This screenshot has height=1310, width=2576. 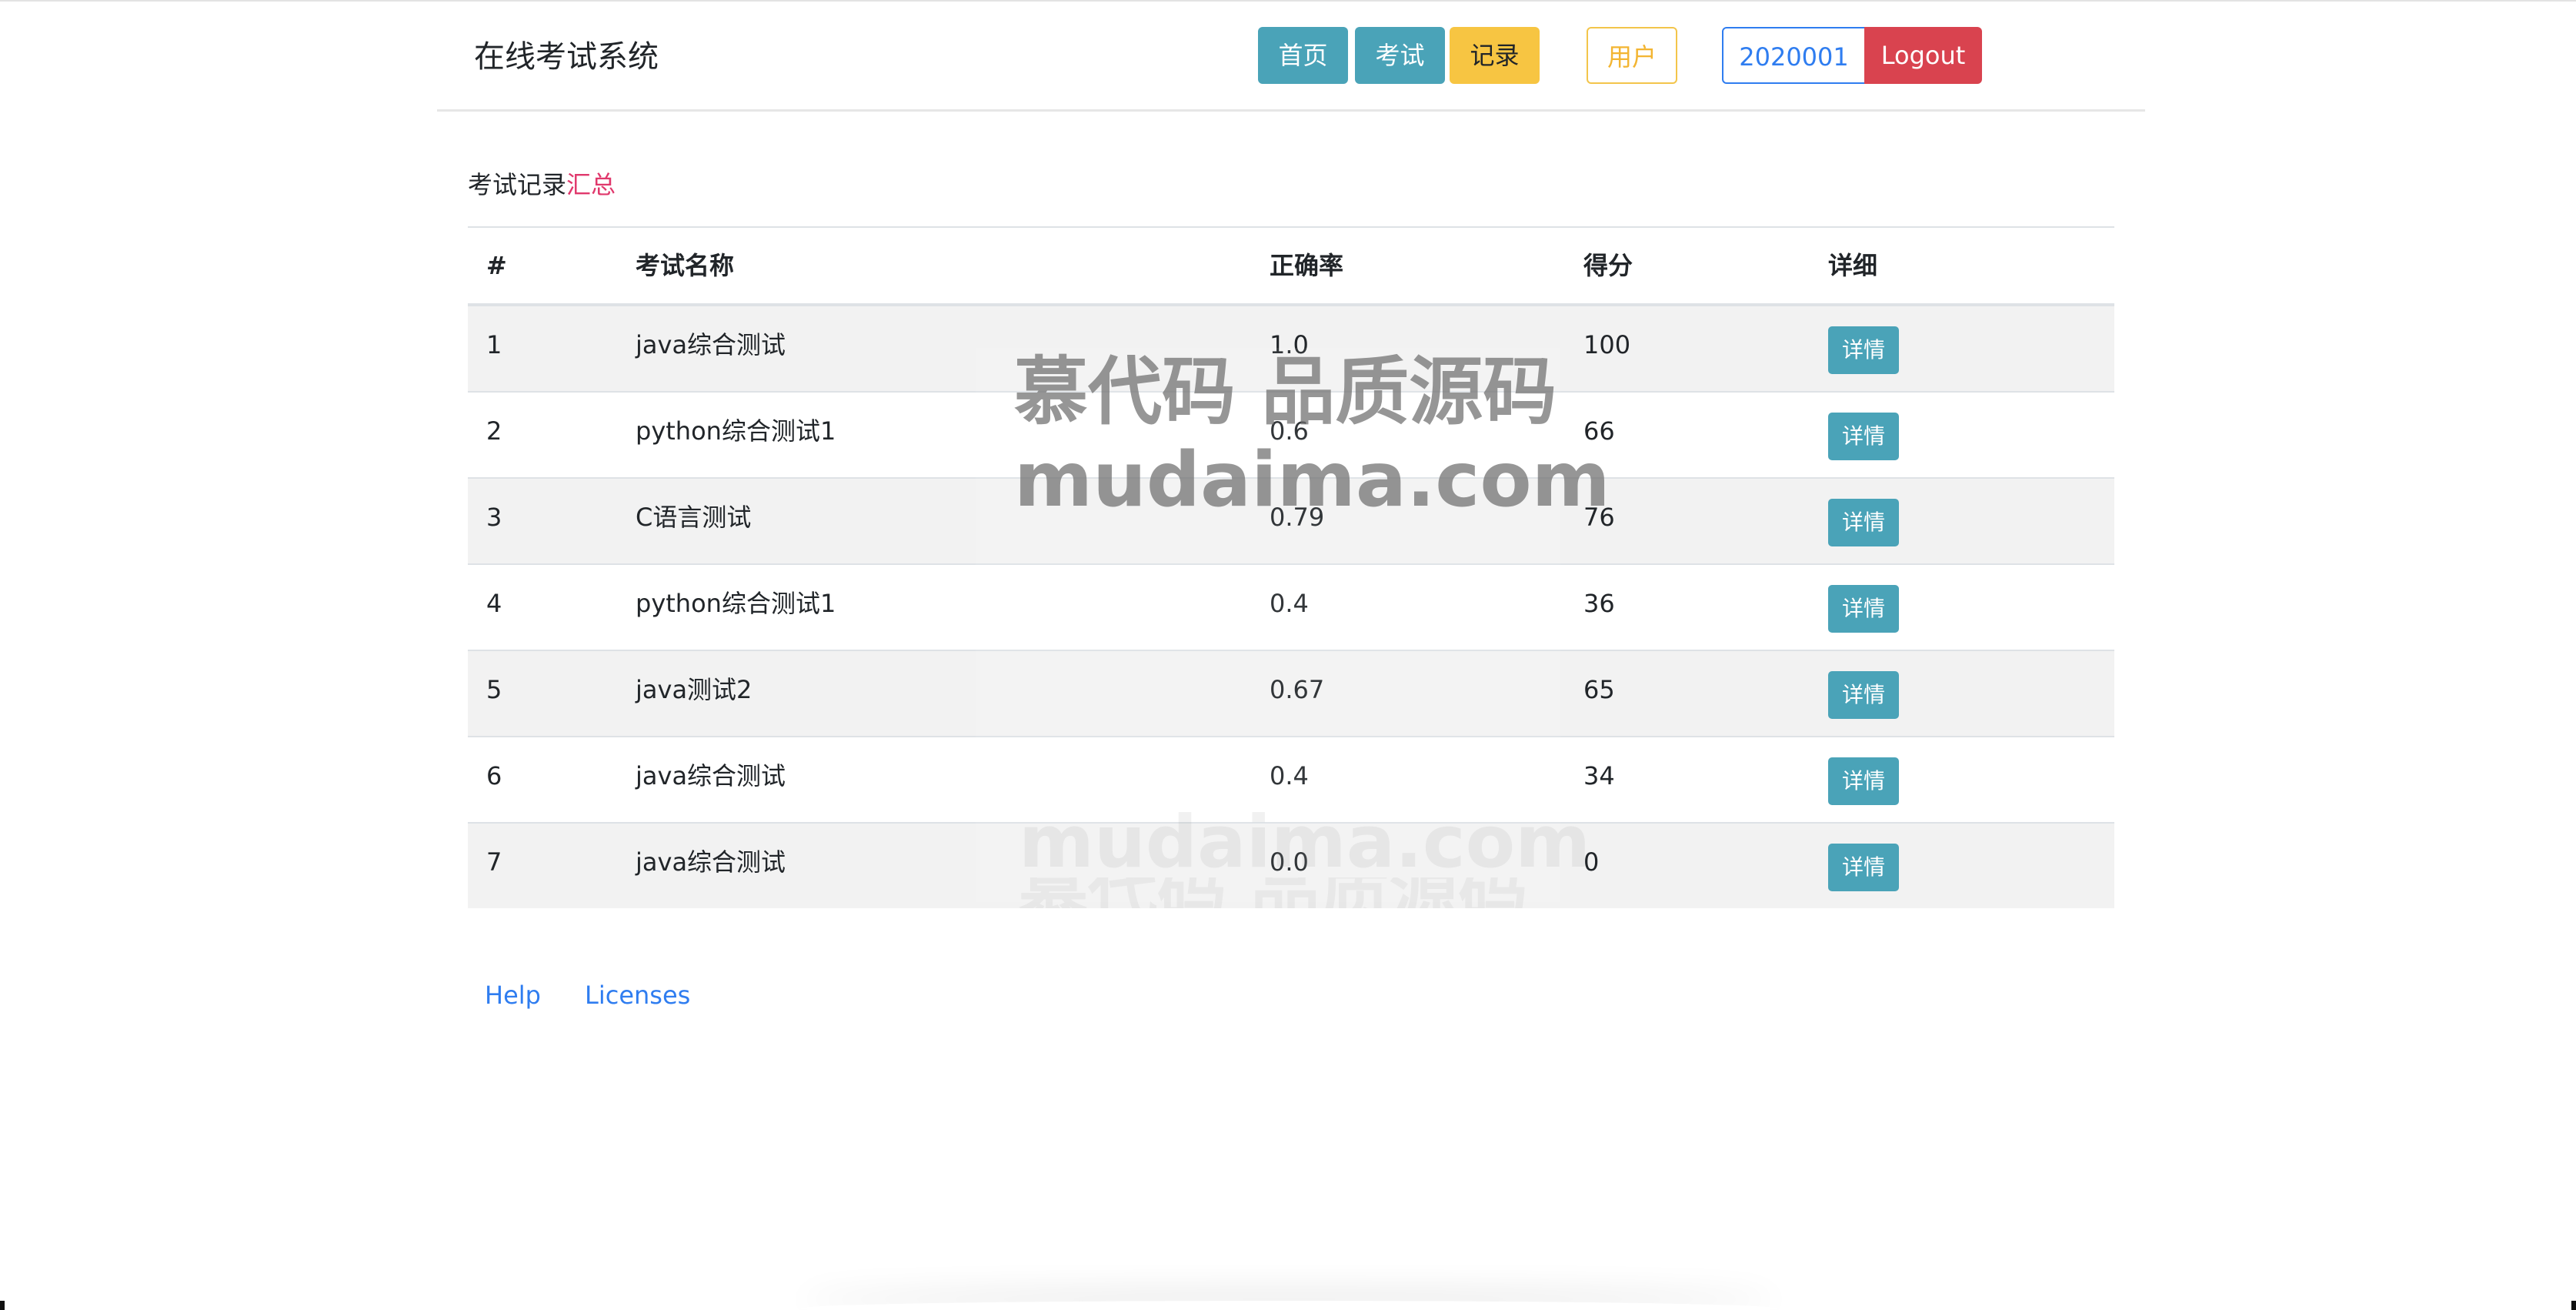 What do you see at coordinates (1632, 55) in the screenshot?
I see `nav-user-button: 用户` at bounding box center [1632, 55].